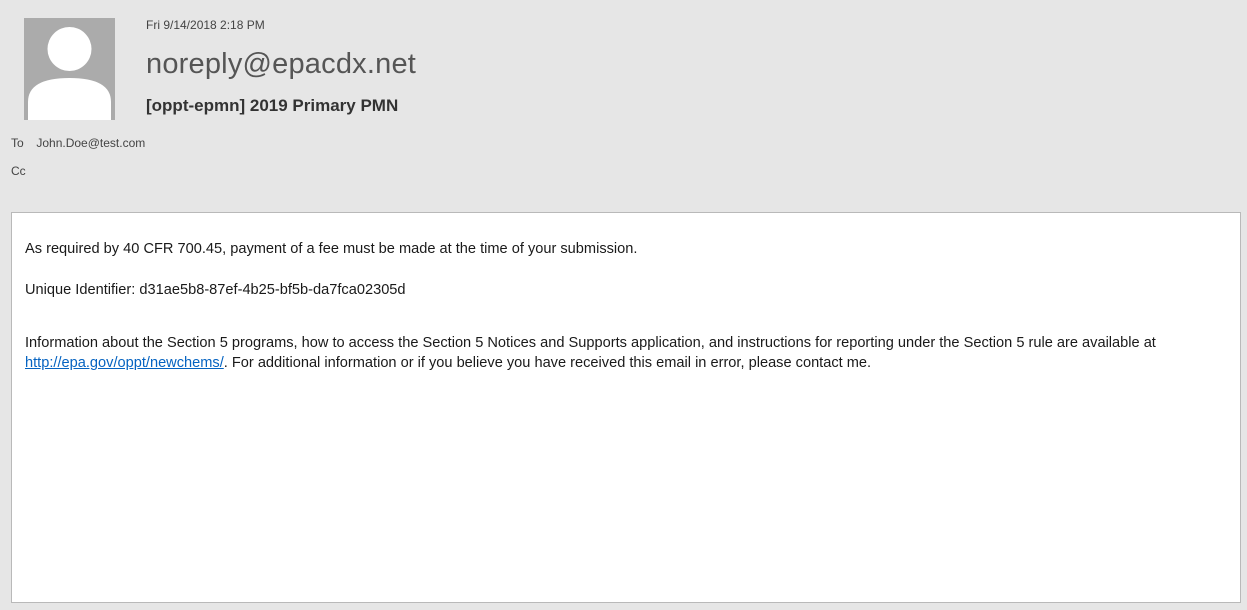 The width and height of the screenshot is (1247, 610). What do you see at coordinates (281, 64) in the screenshot?
I see `sender-address: noreply@epacdx.net` at bounding box center [281, 64].